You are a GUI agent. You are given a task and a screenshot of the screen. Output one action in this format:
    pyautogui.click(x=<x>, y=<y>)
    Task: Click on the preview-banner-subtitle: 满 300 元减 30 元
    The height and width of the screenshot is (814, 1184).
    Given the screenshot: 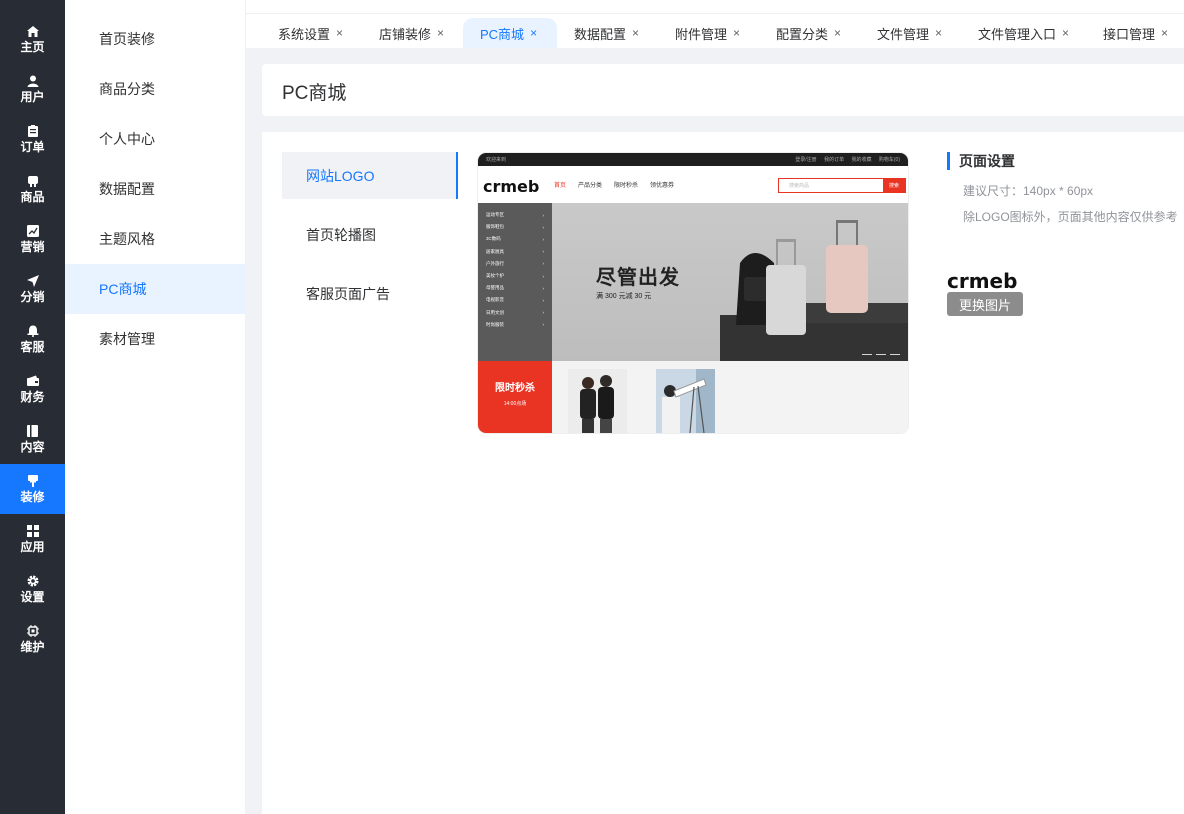 What is the action you would take?
    pyautogui.click(x=624, y=296)
    